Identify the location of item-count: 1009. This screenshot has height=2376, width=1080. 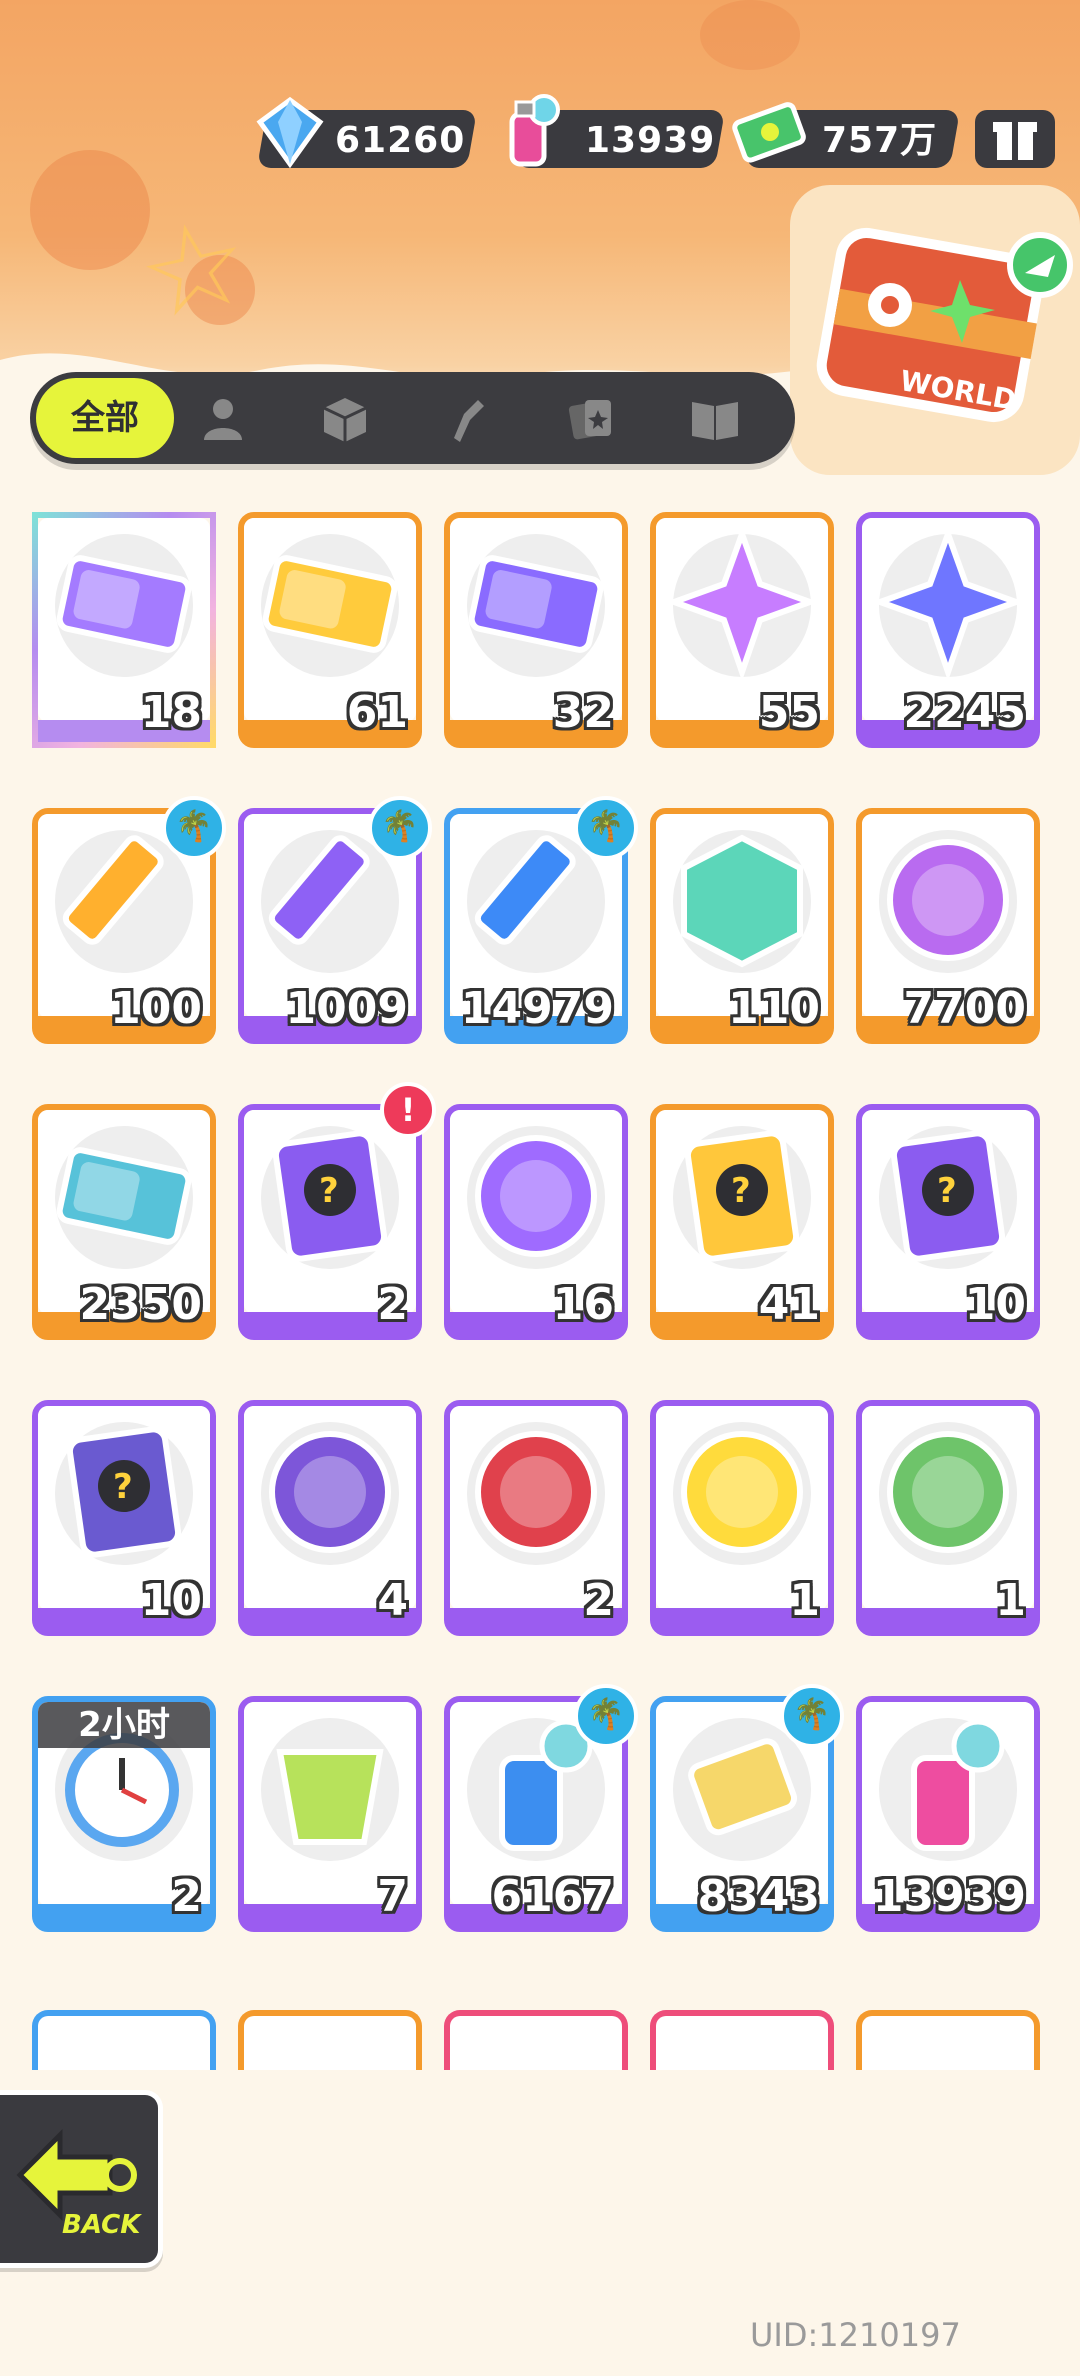
(346, 1008).